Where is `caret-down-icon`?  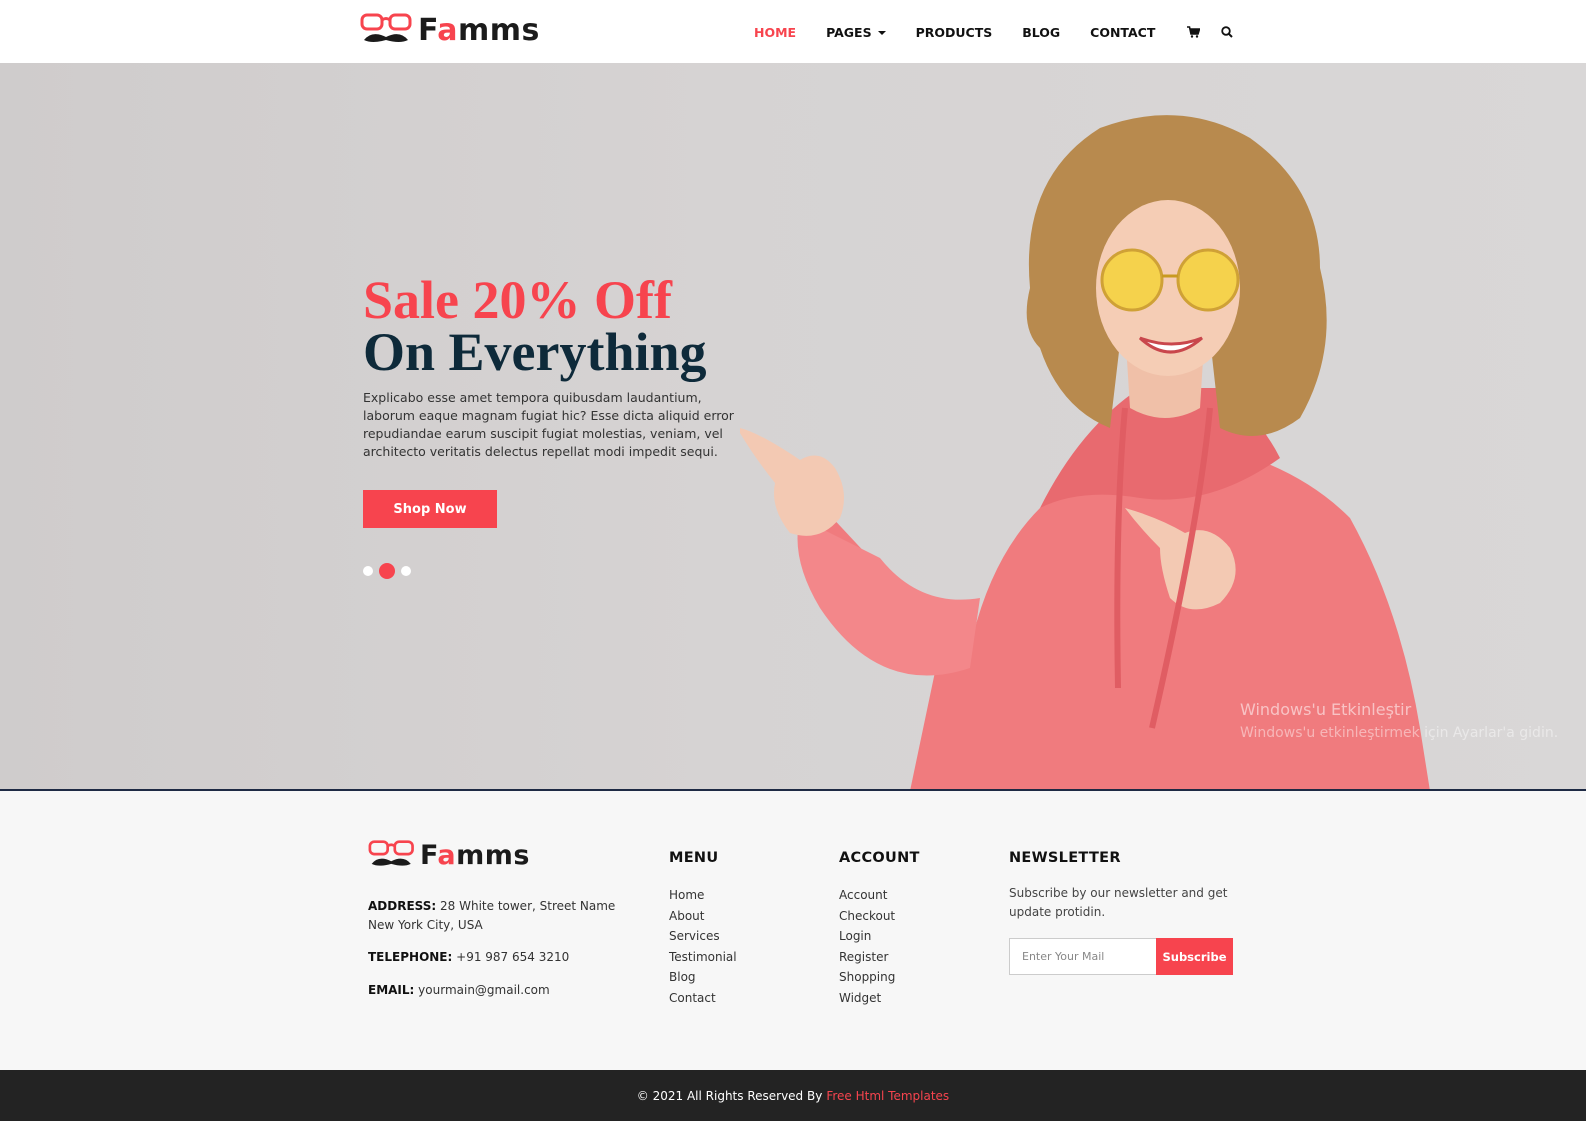
caret-down-icon is located at coordinates (881, 33).